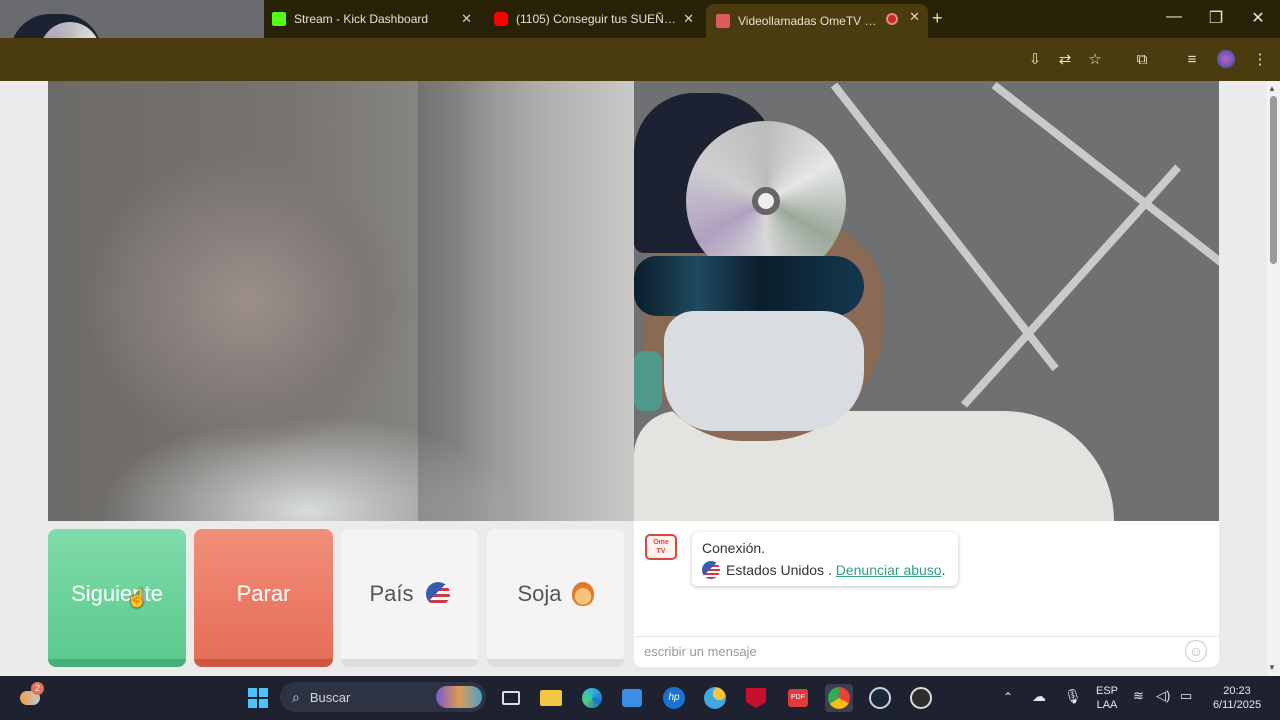 This screenshot has height=720, width=1280. Describe the element at coordinates (1196, 651) in the screenshot. I see `emoji-icon: ☺` at that location.